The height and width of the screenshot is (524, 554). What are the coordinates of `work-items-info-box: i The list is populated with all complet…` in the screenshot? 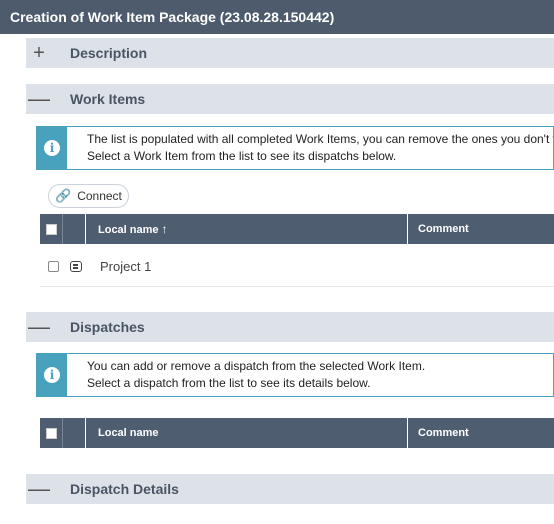 It's located at (295, 148).